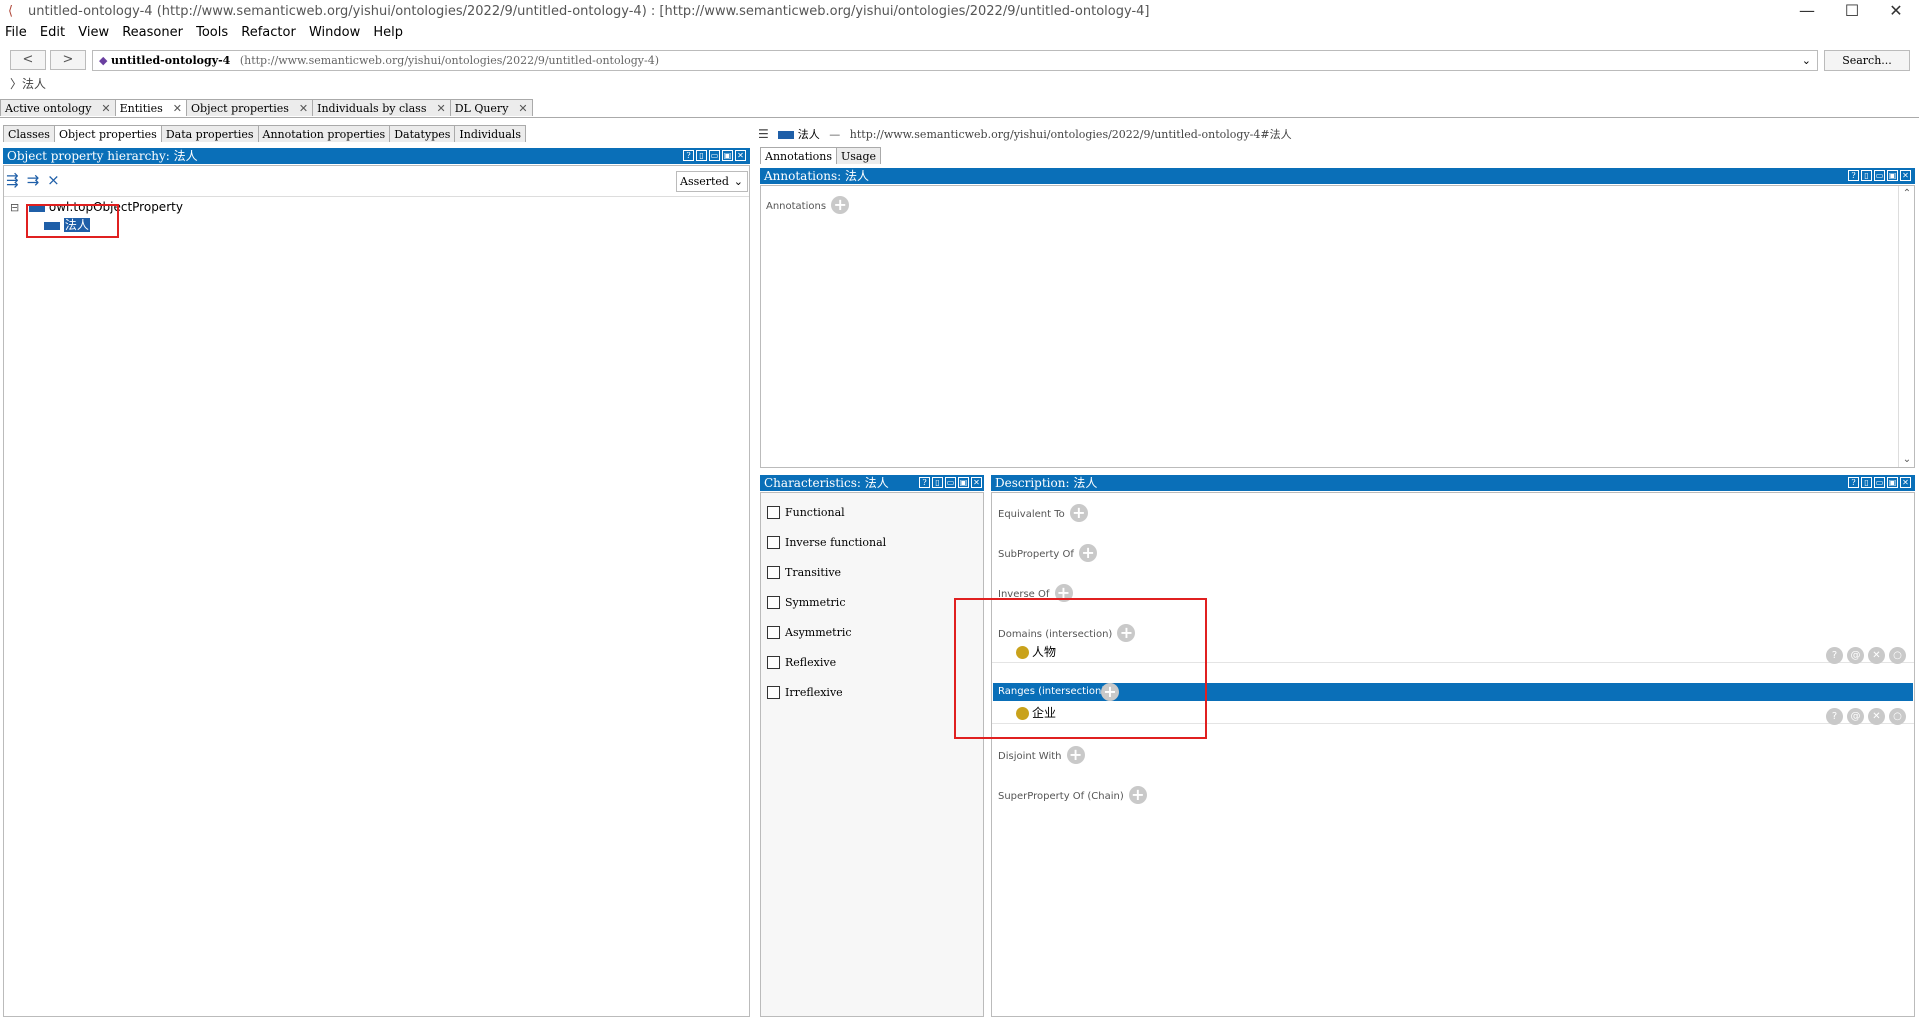 Image resolution: width=1919 pixels, height=1017 pixels. I want to click on tab-object-properties: Object properties ✕, so click(250, 107).